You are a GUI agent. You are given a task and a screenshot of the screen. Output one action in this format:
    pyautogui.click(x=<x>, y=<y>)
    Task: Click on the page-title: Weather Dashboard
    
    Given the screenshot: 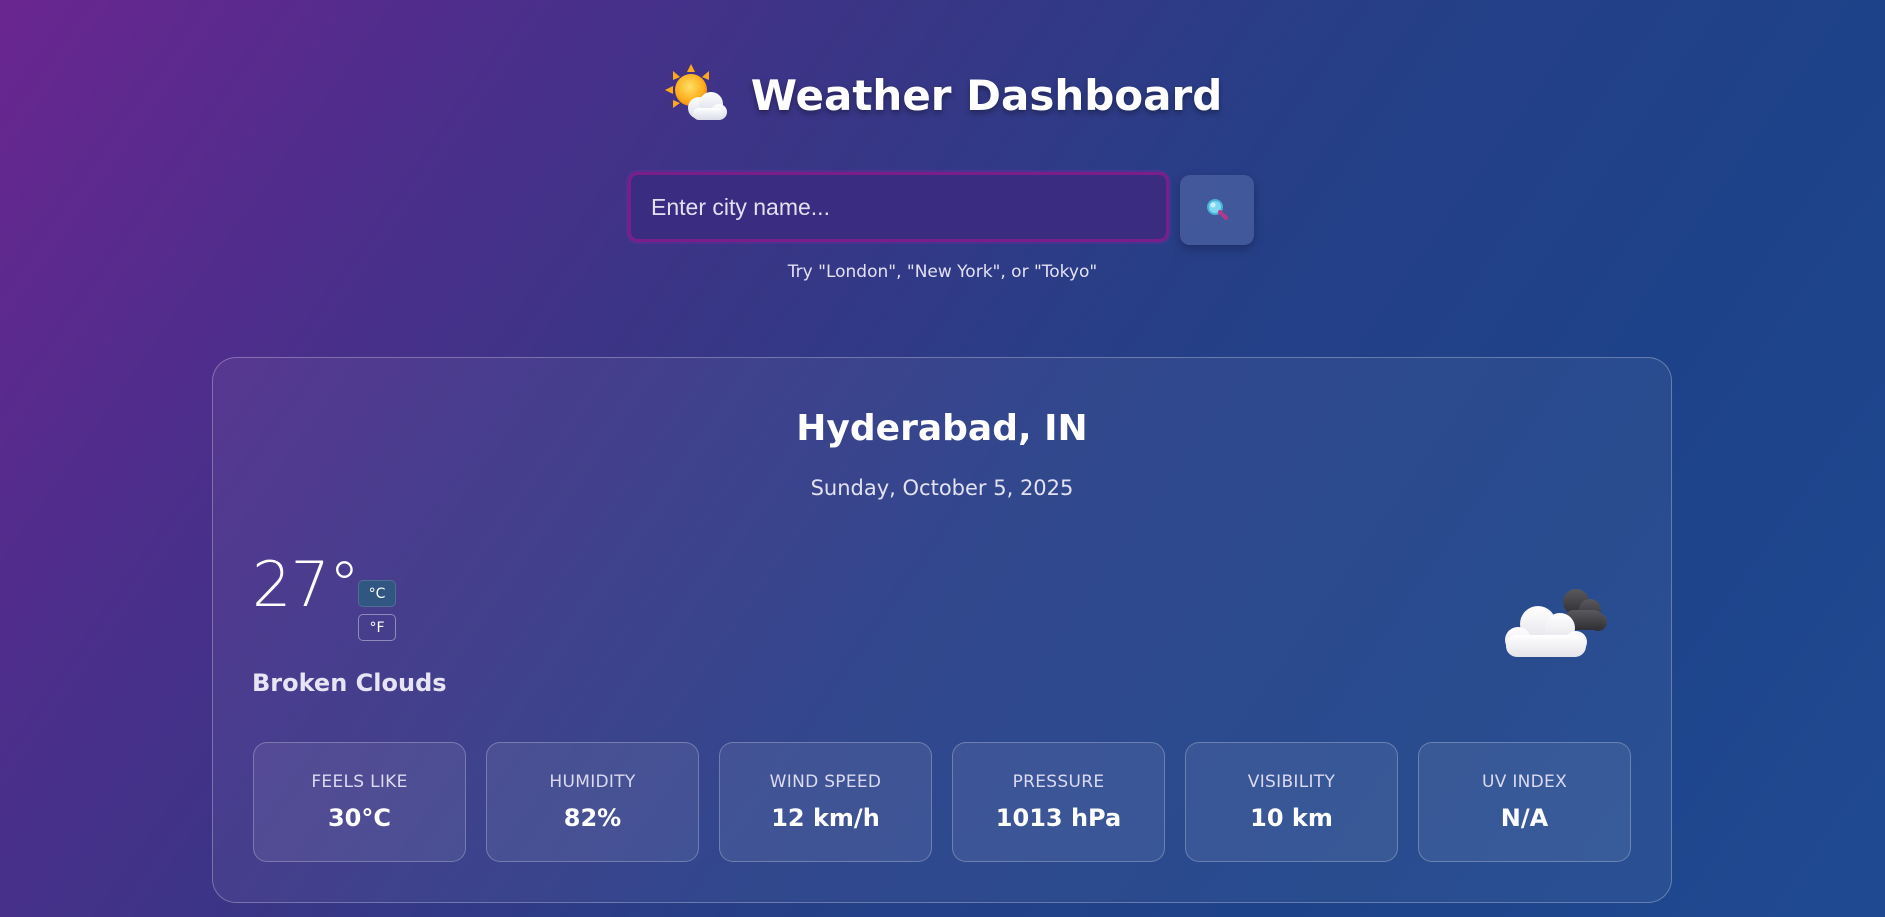 What is the action you would take?
    pyautogui.click(x=986, y=95)
    